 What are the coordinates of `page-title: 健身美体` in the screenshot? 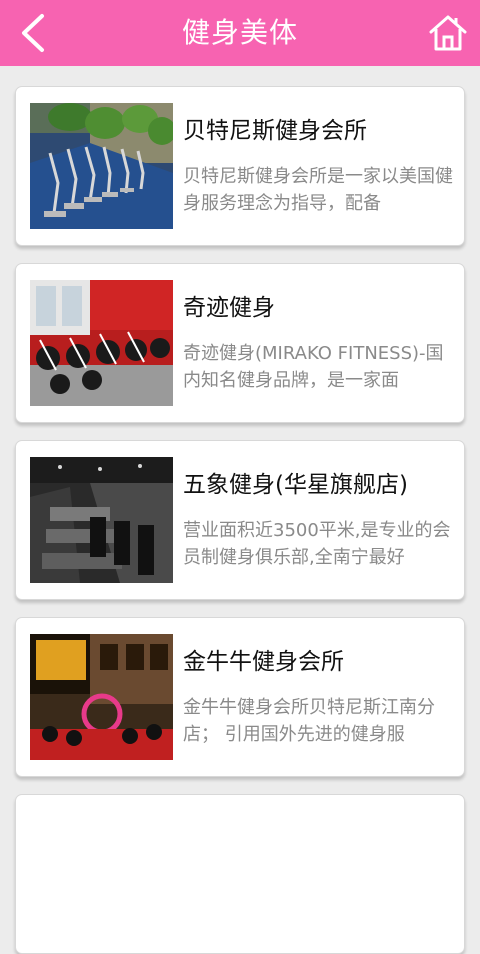 It's located at (239, 32).